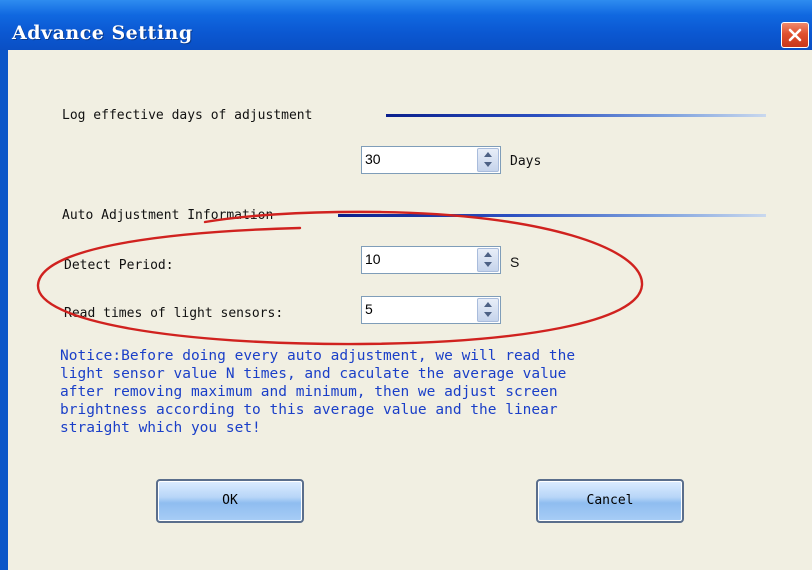  What do you see at coordinates (610, 501) in the screenshot?
I see `cancel-button: Cancel` at bounding box center [610, 501].